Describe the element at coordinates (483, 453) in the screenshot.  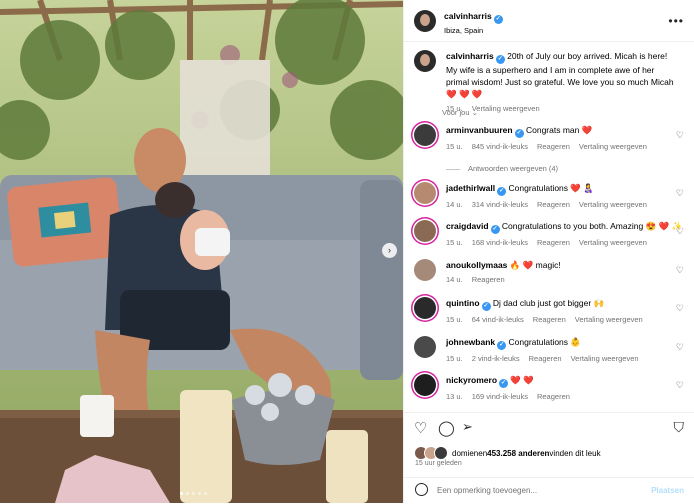
I see `likes-and: en` at that location.